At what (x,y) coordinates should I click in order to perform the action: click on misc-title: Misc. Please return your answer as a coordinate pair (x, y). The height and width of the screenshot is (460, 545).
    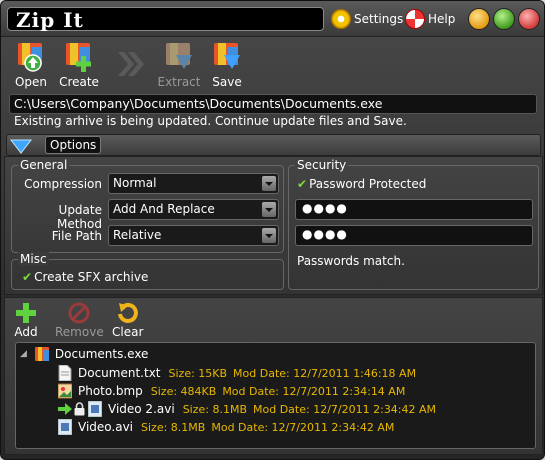
    Looking at the image, I should click on (33, 259).